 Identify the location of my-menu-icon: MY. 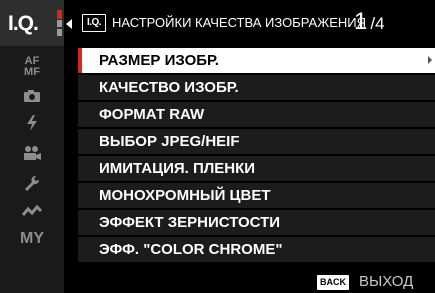
(32, 238).